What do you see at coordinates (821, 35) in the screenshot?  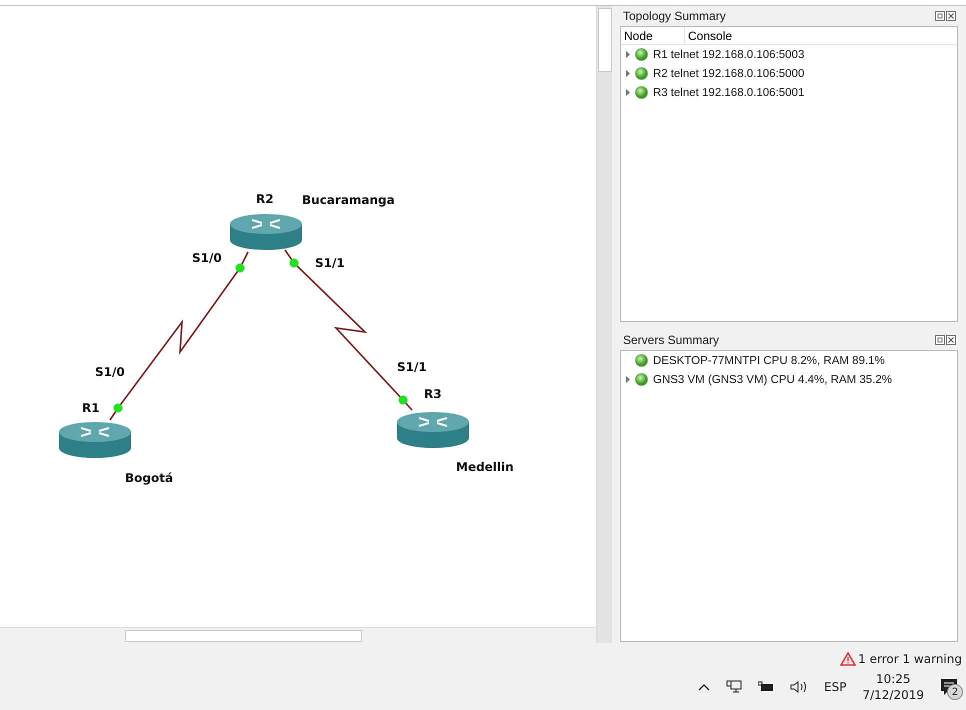 I see `column-header: Console` at bounding box center [821, 35].